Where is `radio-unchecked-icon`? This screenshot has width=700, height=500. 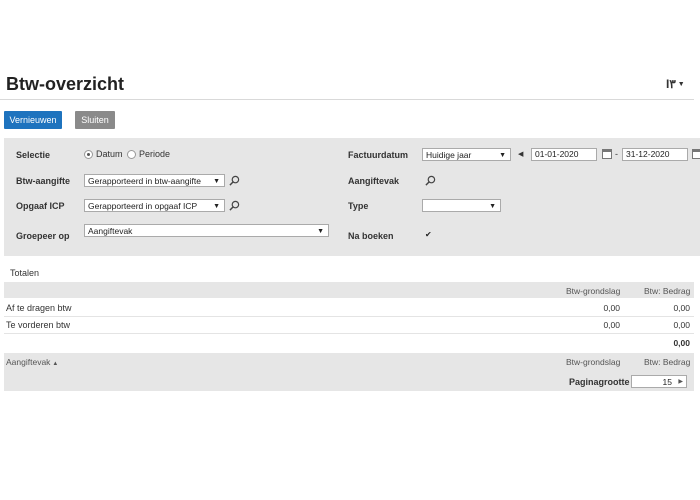 radio-unchecked-icon is located at coordinates (131, 155).